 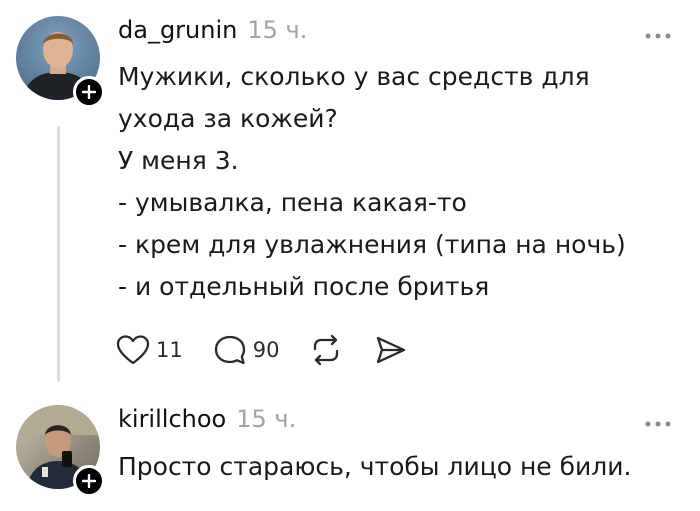 What do you see at coordinates (304, 286) in the screenshot?
I see `text-line: - и отдельный после бритья` at bounding box center [304, 286].